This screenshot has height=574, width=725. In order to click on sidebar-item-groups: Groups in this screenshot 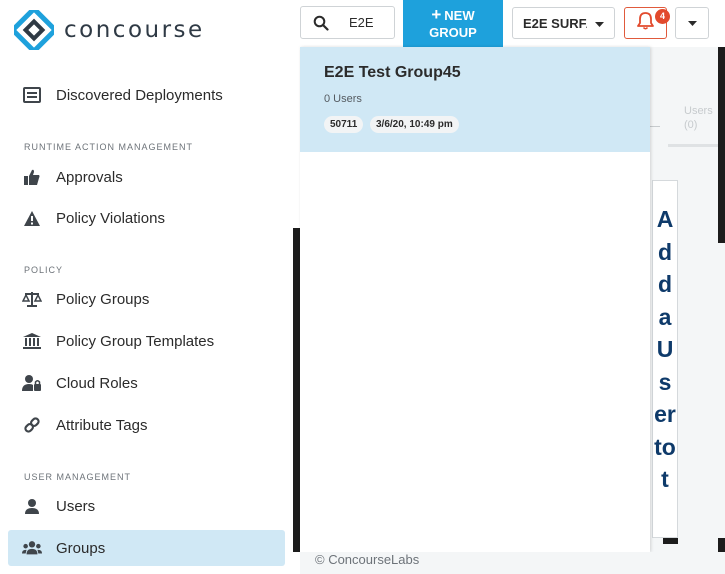, I will do `click(146, 548)`.